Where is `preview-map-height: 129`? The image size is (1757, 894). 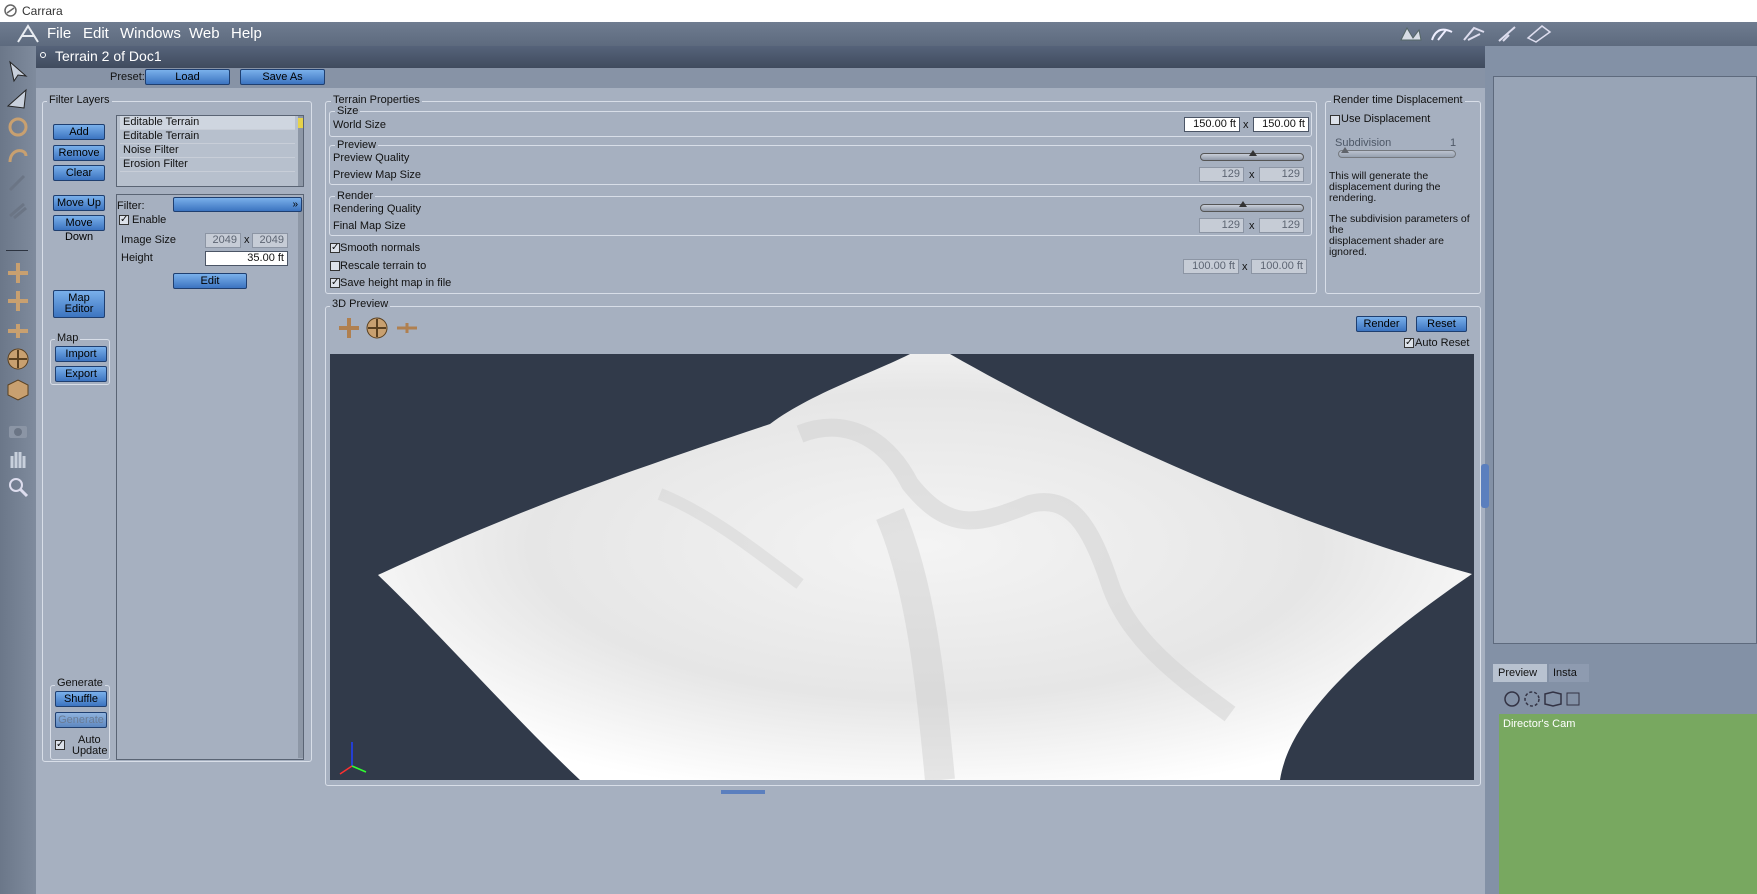 preview-map-height: 129 is located at coordinates (1281, 174).